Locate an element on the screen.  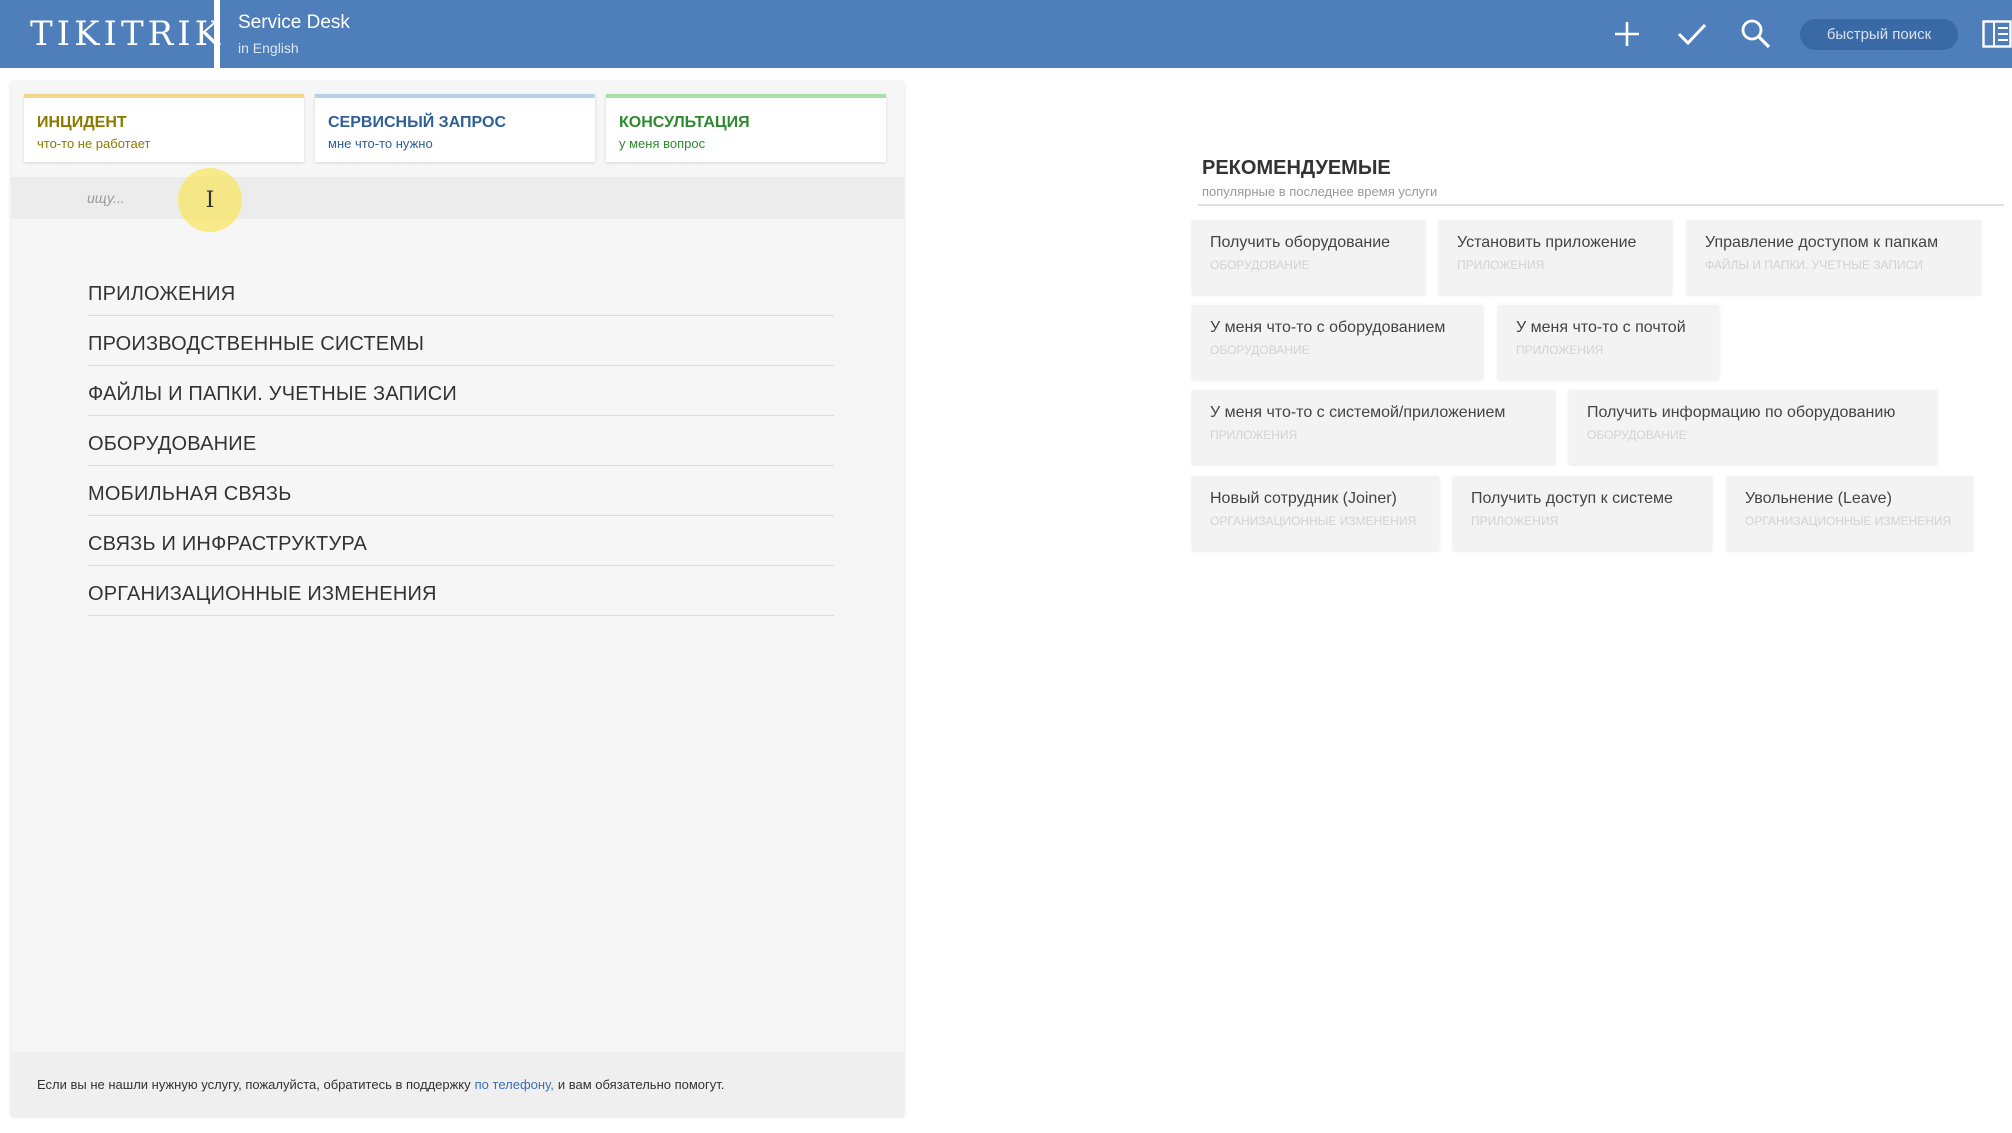
type-card-title: КОНСУЛЬТАЦИЯ is located at coordinates (684, 122).